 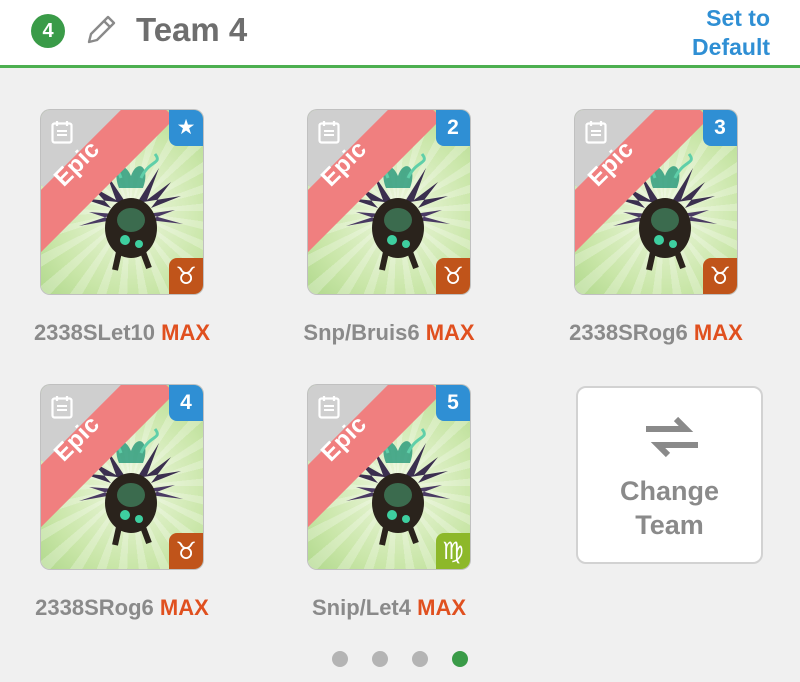 I want to click on team-number-badge: 4, so click(x=48, y=31).